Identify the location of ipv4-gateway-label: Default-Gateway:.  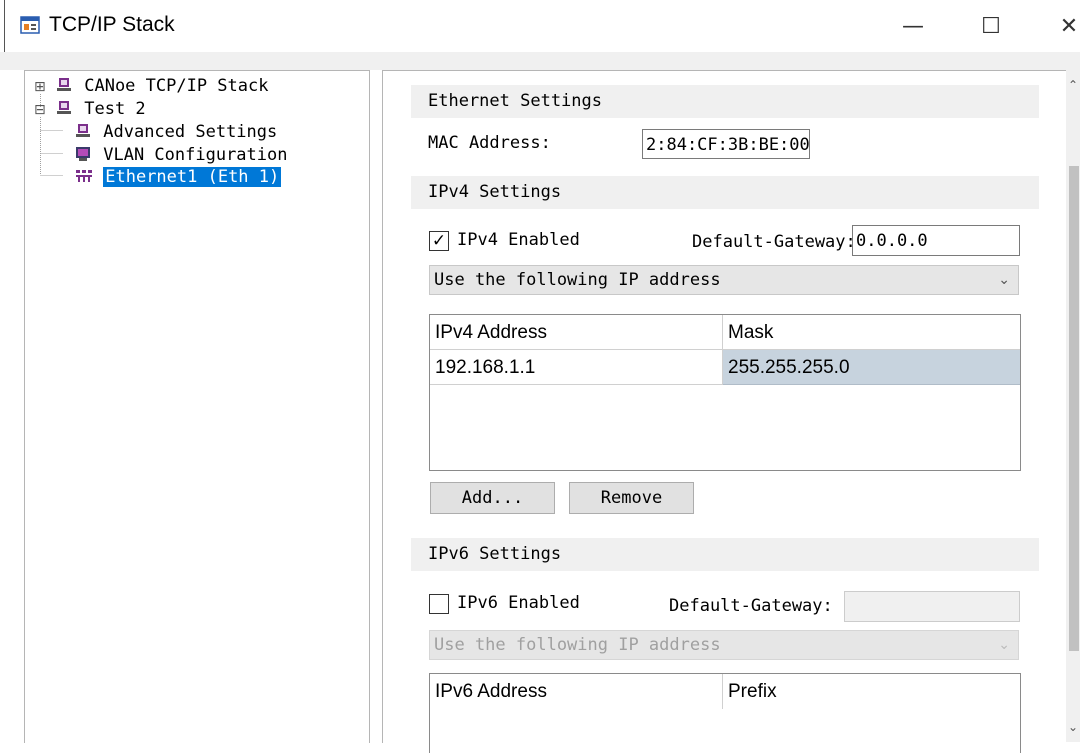
(774, 242).